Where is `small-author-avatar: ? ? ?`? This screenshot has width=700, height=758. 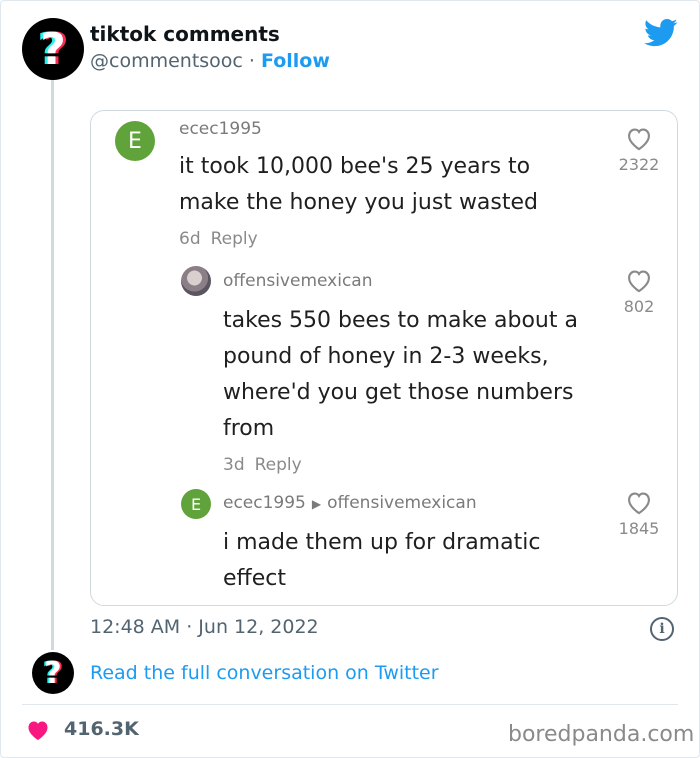
small-author-avatar: ? ? ? is located at coordinates (53, 673).